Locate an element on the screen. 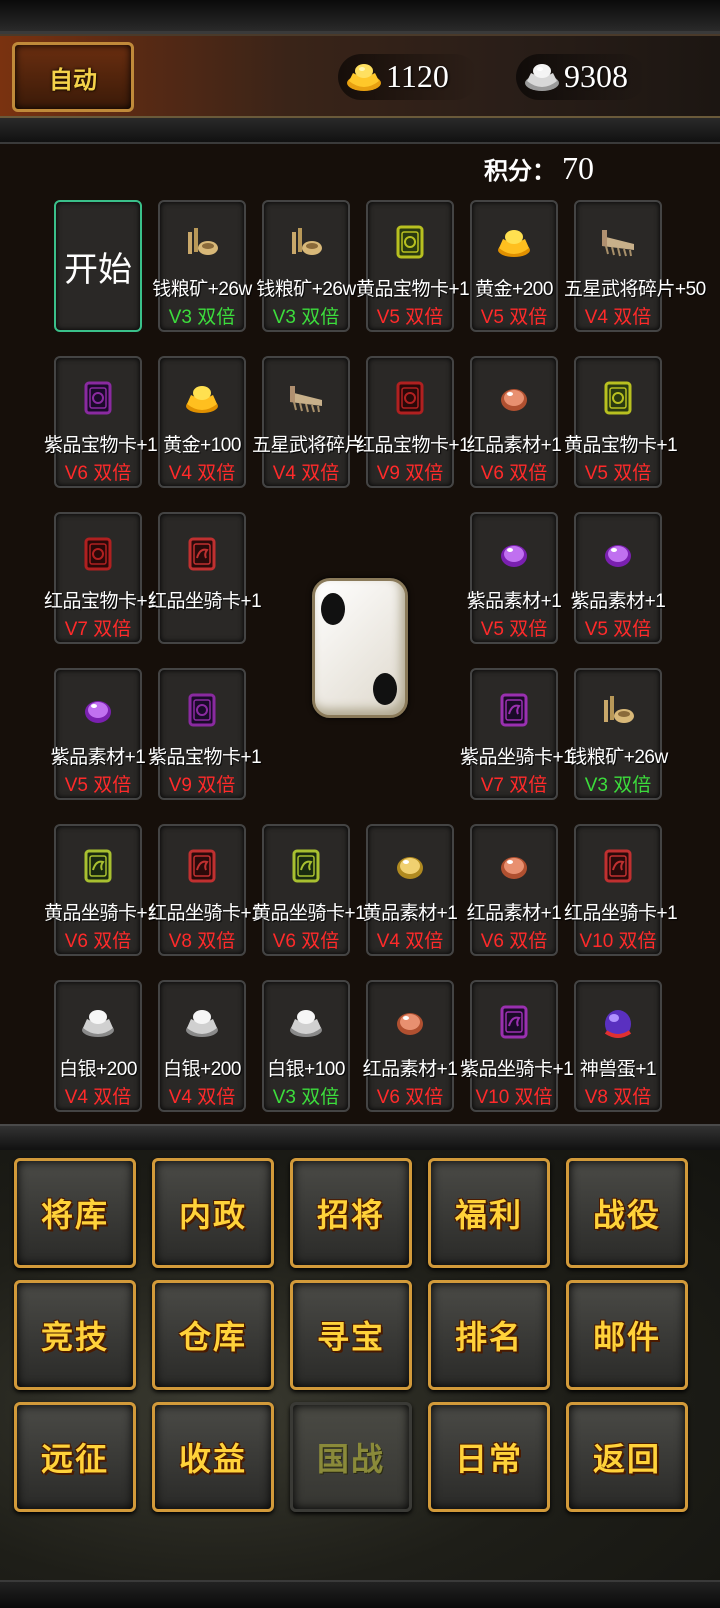 The width and height of the screenshot is (720, 1608). reward-cell: 黄品素材+1 V4 双倍 is located at coordinates (410, 890).